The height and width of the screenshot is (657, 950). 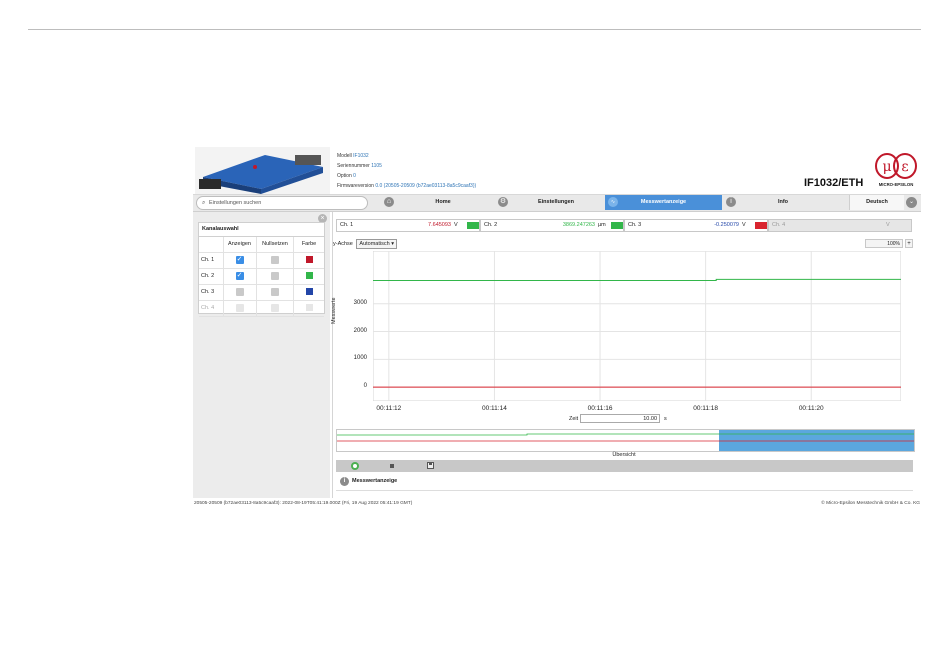 What do you see at coordinates (408, 225) in the screenshot?
I see `channel-value-box: Ch. 1 7.645093 V` at bounding box center [408, 225].